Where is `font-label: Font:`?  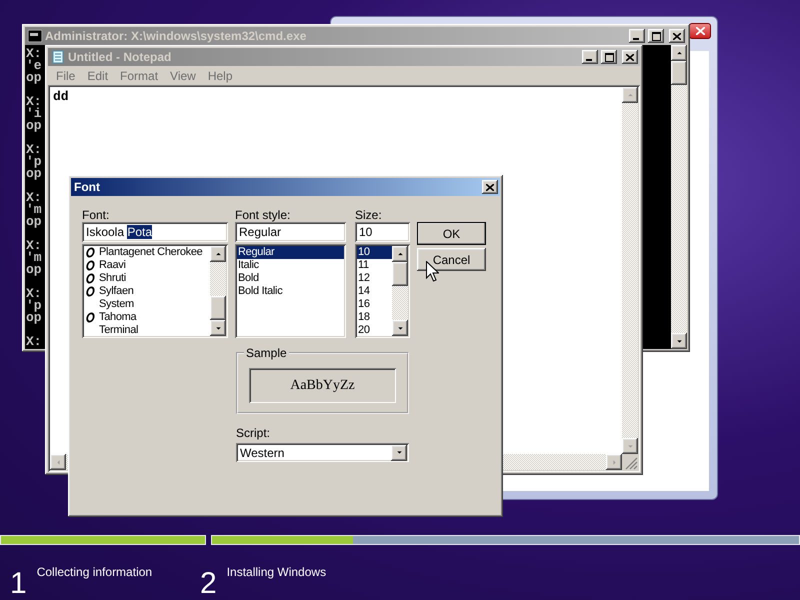 font-label: Font: is located at coordinates (96, 215).